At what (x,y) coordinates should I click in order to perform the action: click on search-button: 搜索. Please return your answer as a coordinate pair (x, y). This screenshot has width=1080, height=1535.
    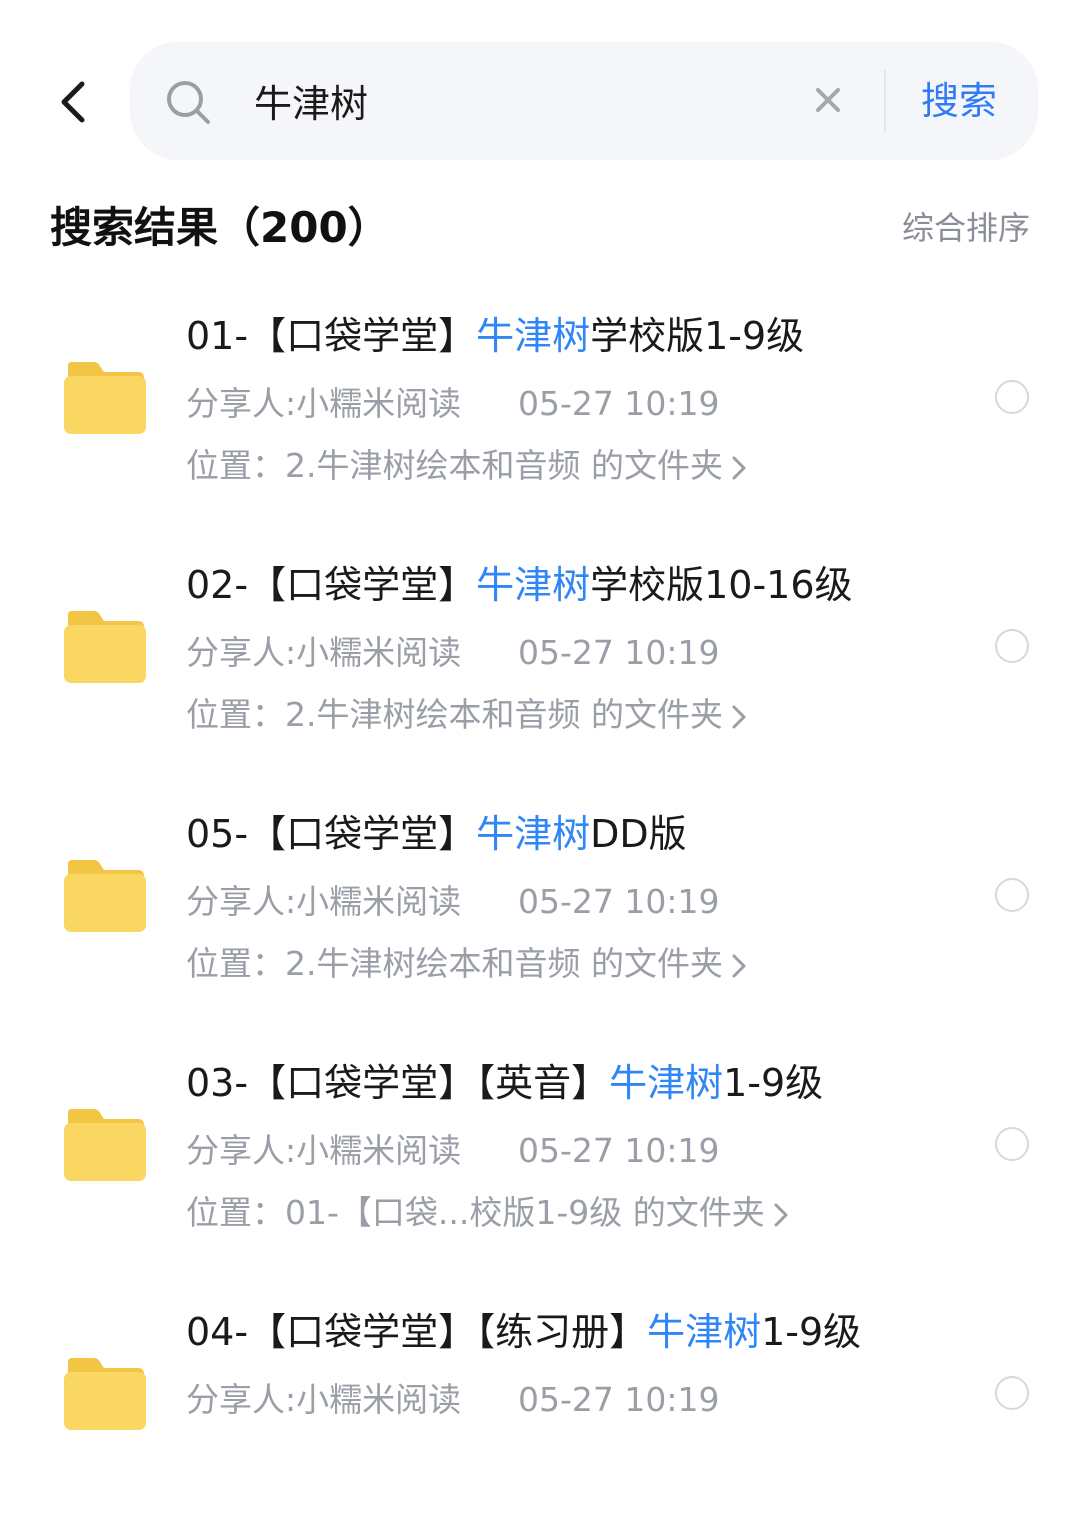
    Looking at the image, I should click on (959, 101).